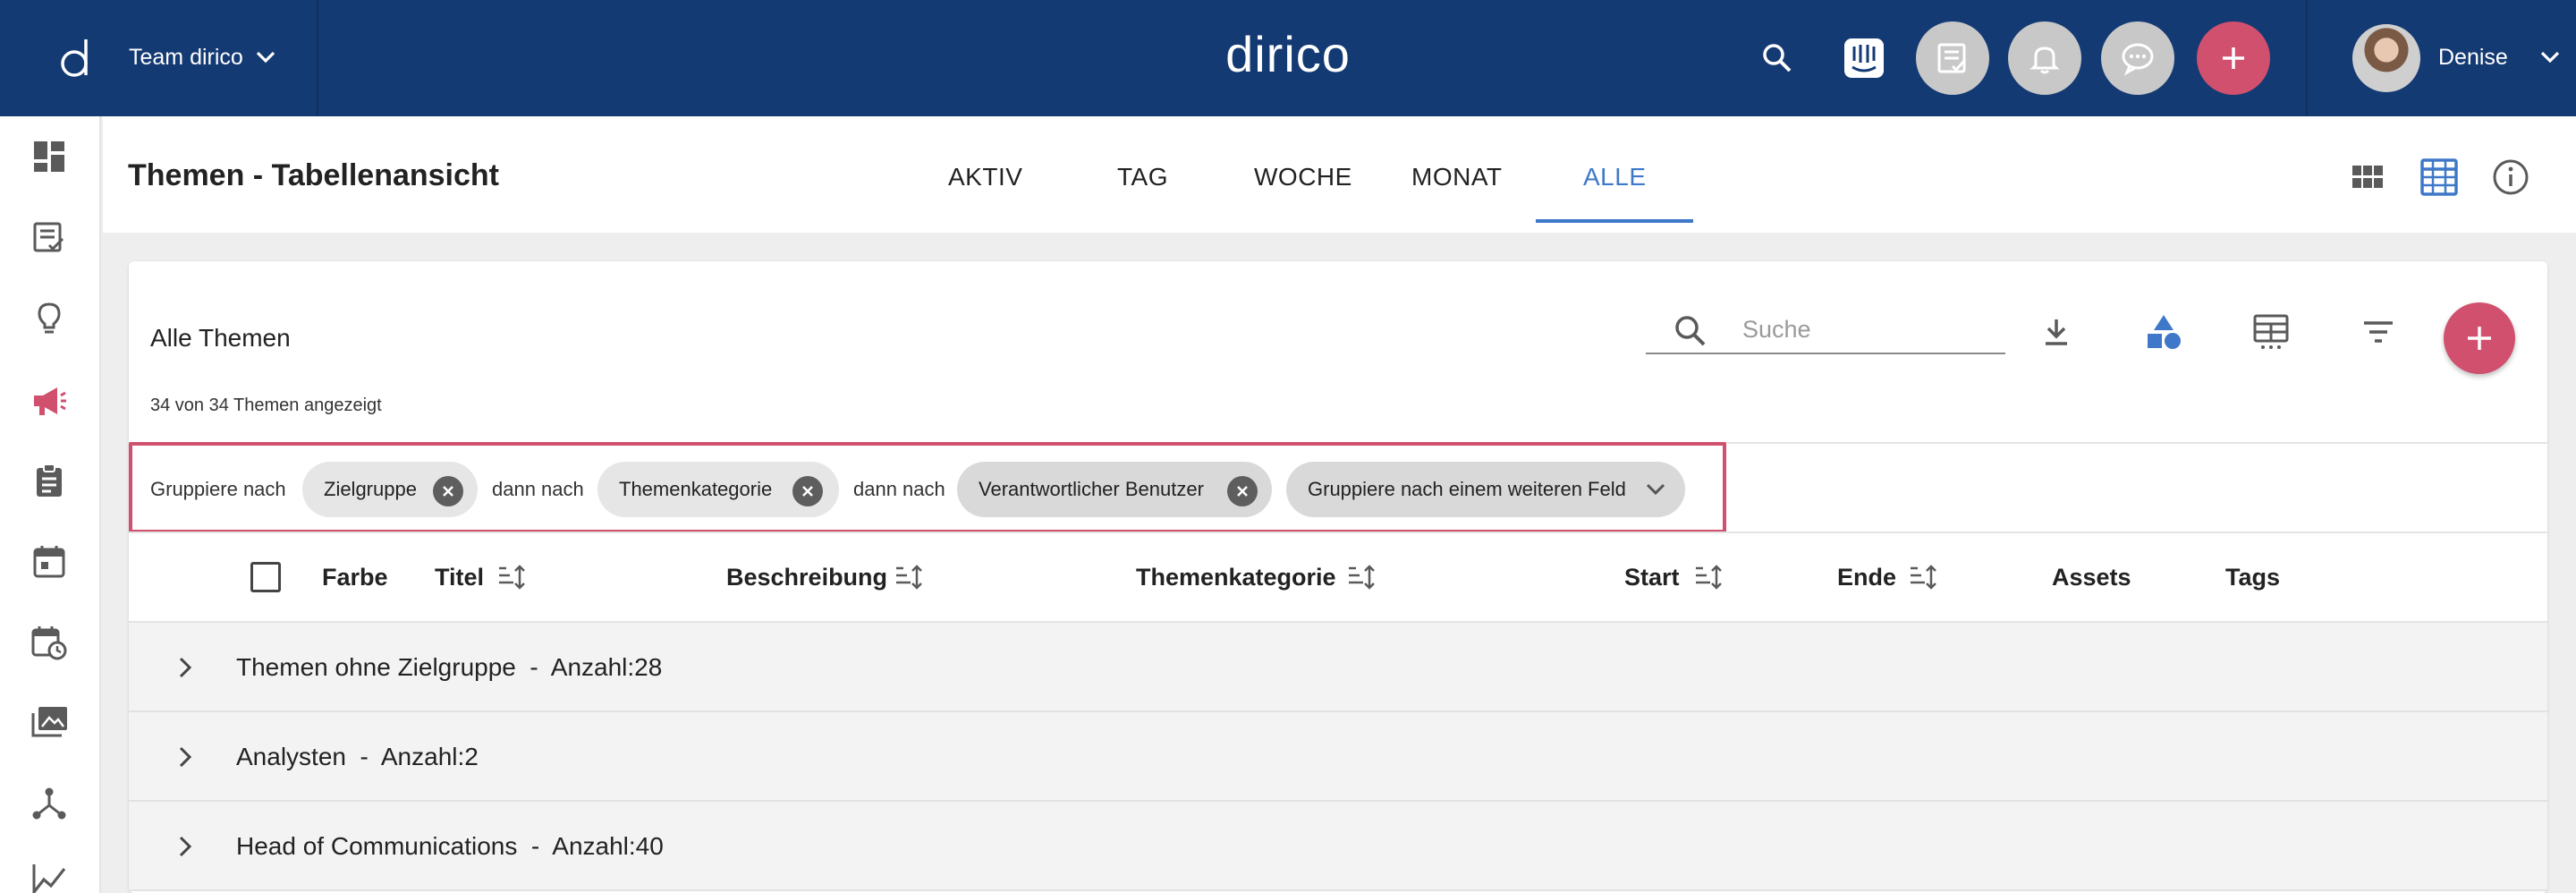 This screenshot has width=2576, height=893. I want to click on group-row: Themen ohne Zielgruppe - Anzahl:28, so click(1338, 667).